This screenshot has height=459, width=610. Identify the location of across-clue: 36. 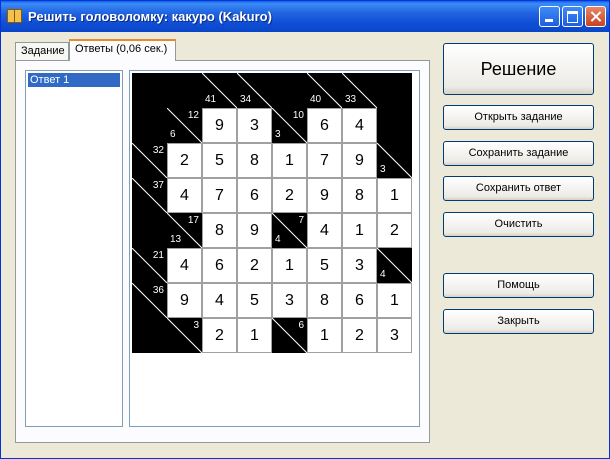
(158, 290).